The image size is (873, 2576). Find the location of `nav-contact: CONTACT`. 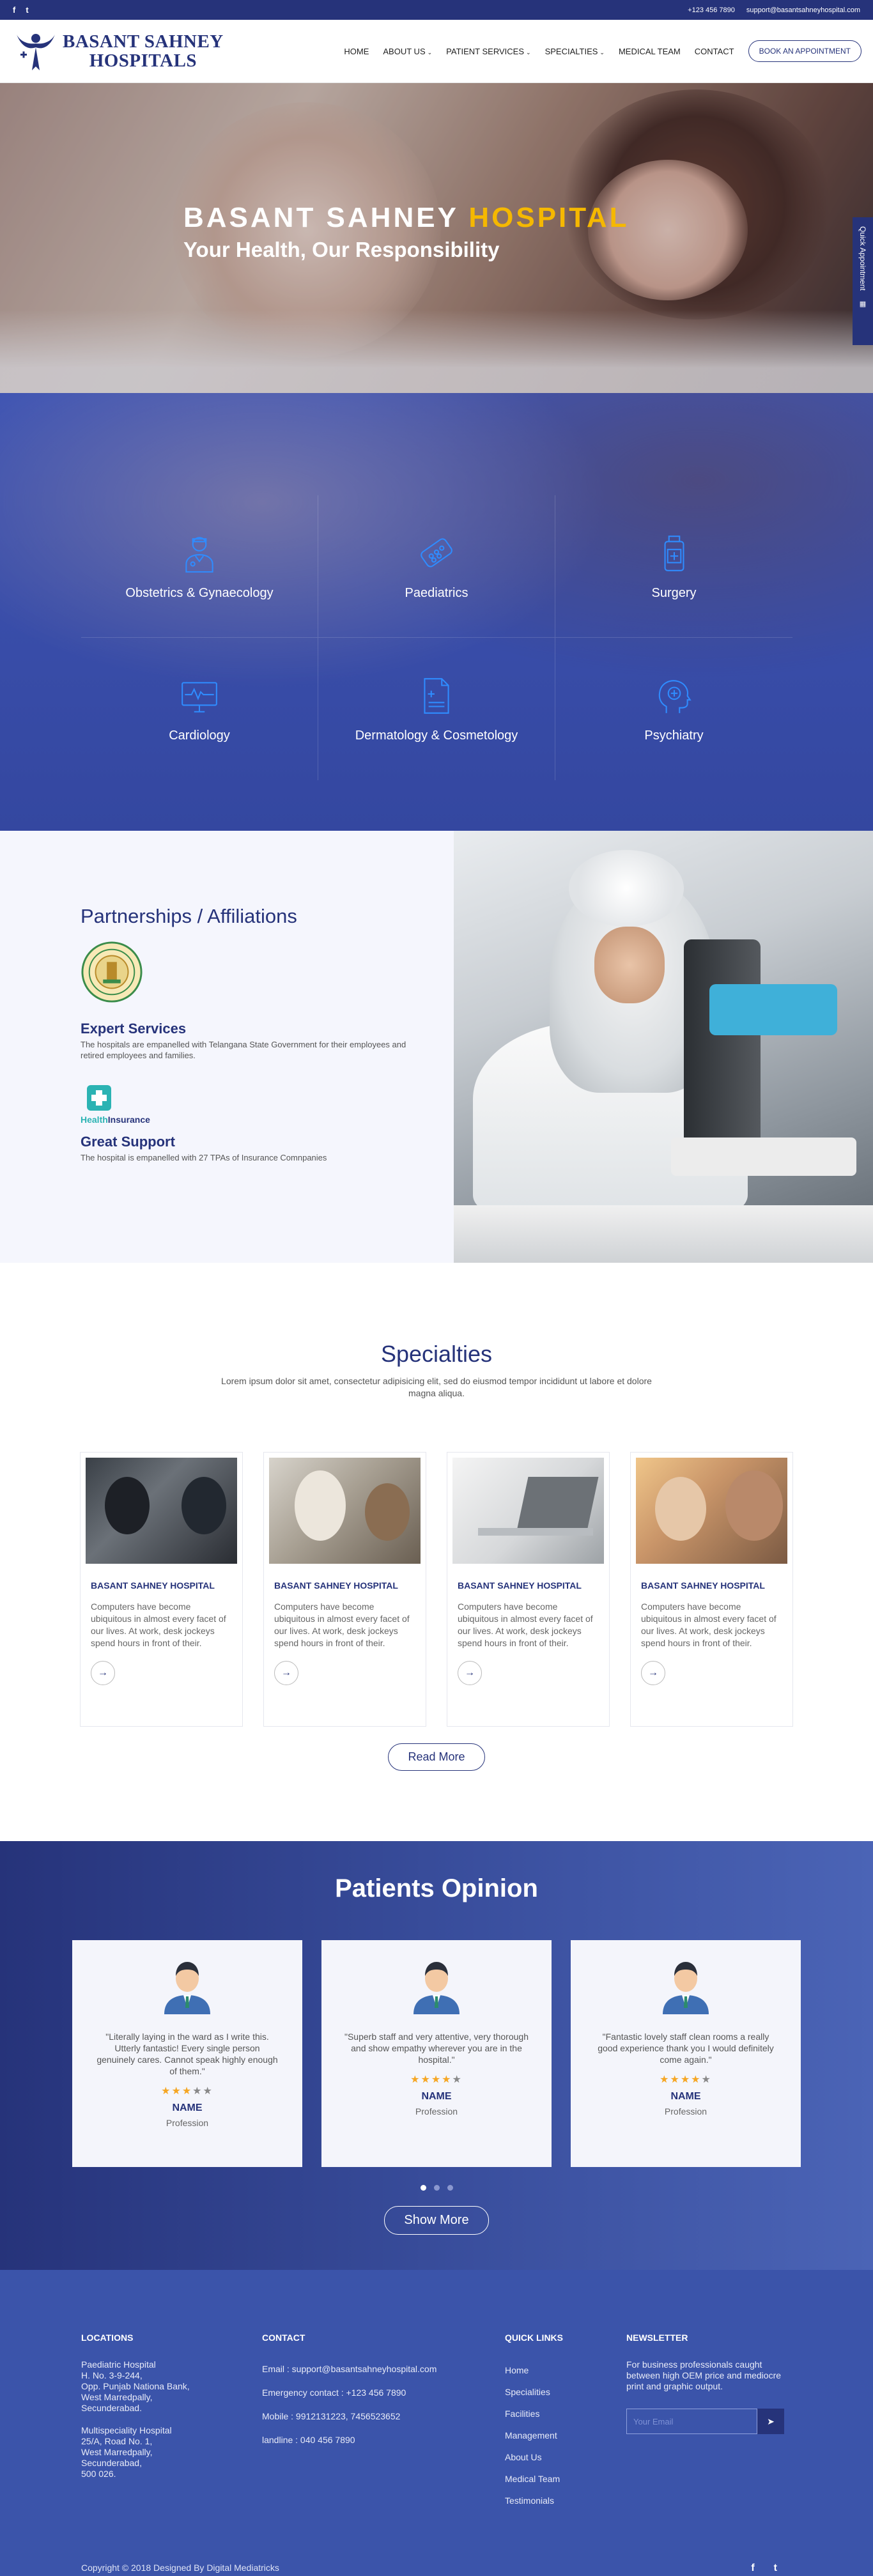

nav-contact: CONTACT is located at coordinates (714, 51).